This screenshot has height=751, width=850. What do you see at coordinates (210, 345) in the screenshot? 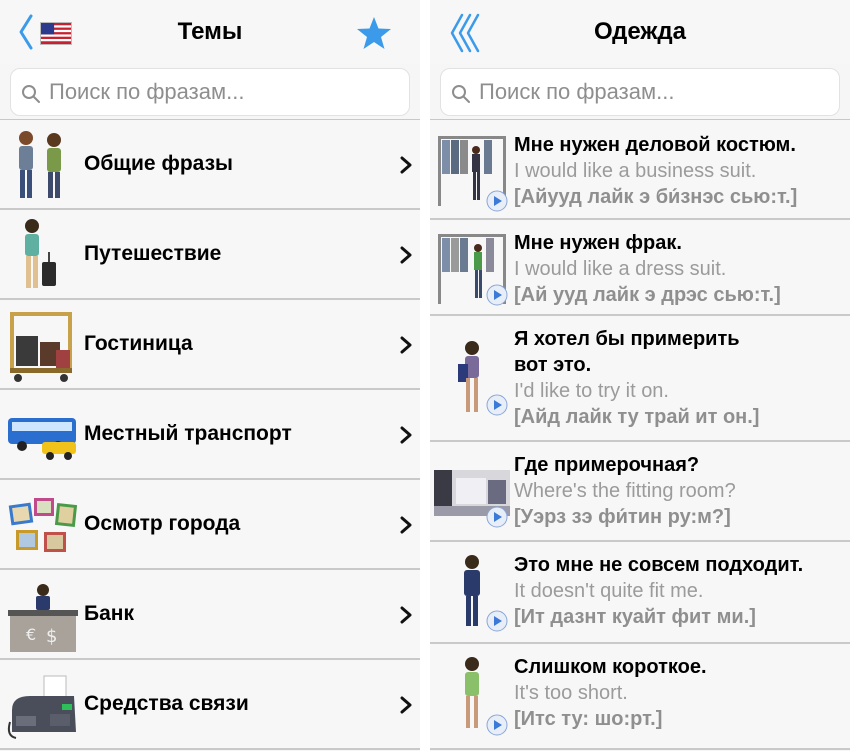
I see `topic-item-hotel: Гостиница` at bounding box center [210, 345].